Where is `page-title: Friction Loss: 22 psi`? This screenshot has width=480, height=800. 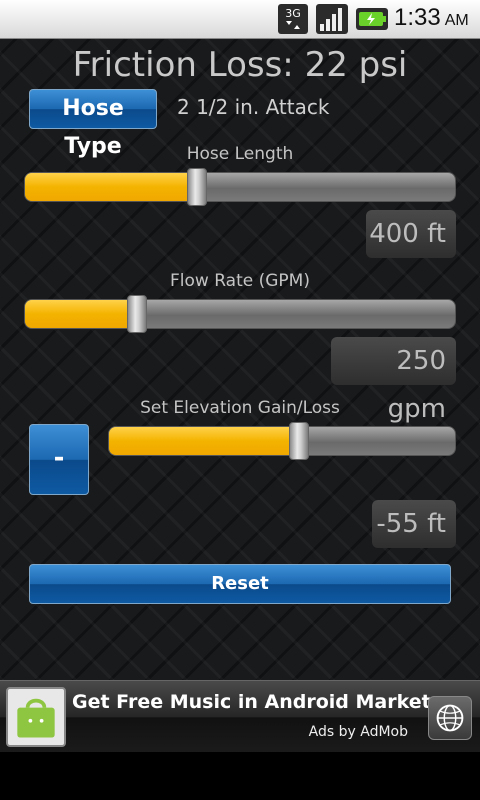 page-title: Friction Loss: 22 psi is located at coordinates (240, 65).